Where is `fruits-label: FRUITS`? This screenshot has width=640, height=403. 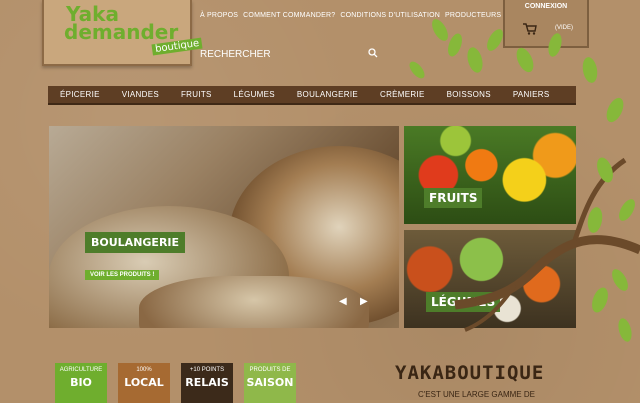 fruits-label: FRUITS is located at coordinates (453, 198).